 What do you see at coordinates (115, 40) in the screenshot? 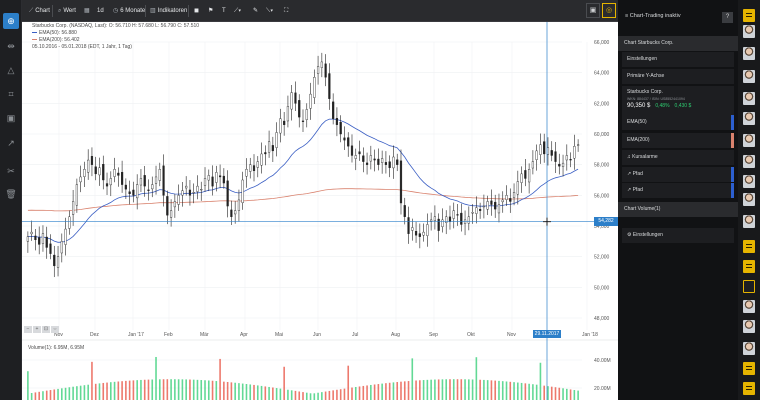
I see `legend-ema200: EMA(200): 56.402` at bounding box center [115, 40].